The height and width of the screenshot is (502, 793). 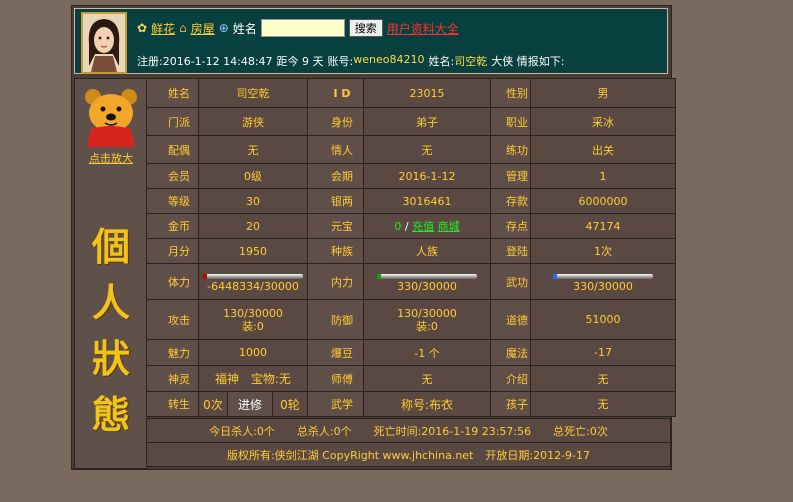 I want to click on login-label: 登陆, so click(x=510, y=251).